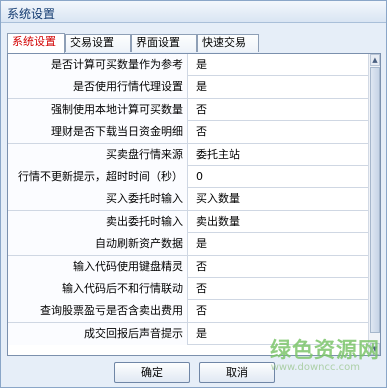  I want to click on setting-value: 卖出数量, so click(279, 222).